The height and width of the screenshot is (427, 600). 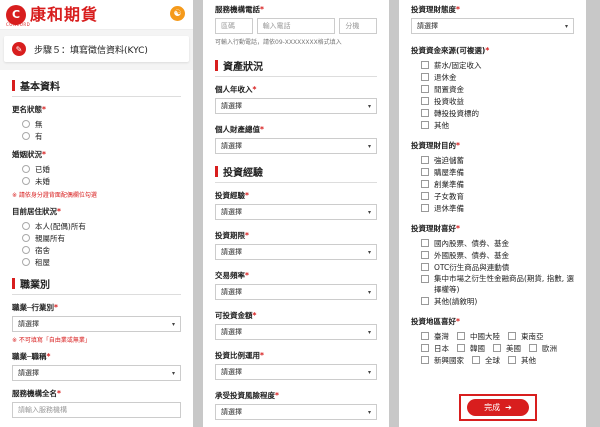 What do you see at coordinates (435, 9) in the screenshot?
I see `attitude-label: 投資理財態度*` at bounding box center [435, 9].